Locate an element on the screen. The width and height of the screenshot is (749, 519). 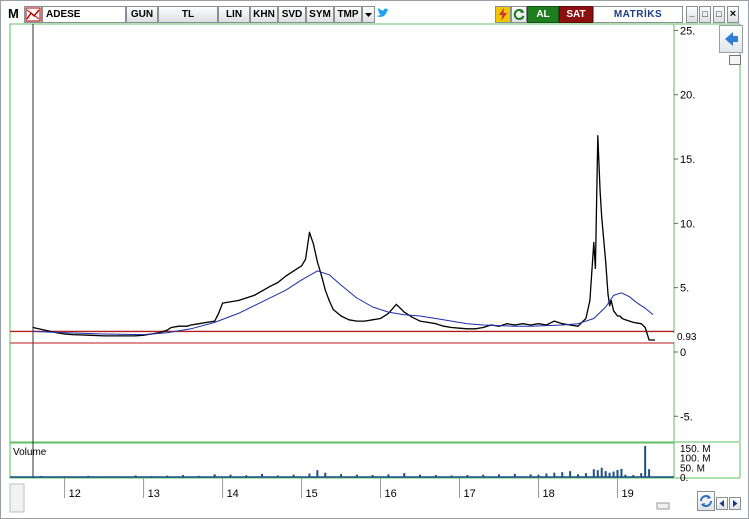
x-tick-label: 16 is located at coordinates (391, 494).